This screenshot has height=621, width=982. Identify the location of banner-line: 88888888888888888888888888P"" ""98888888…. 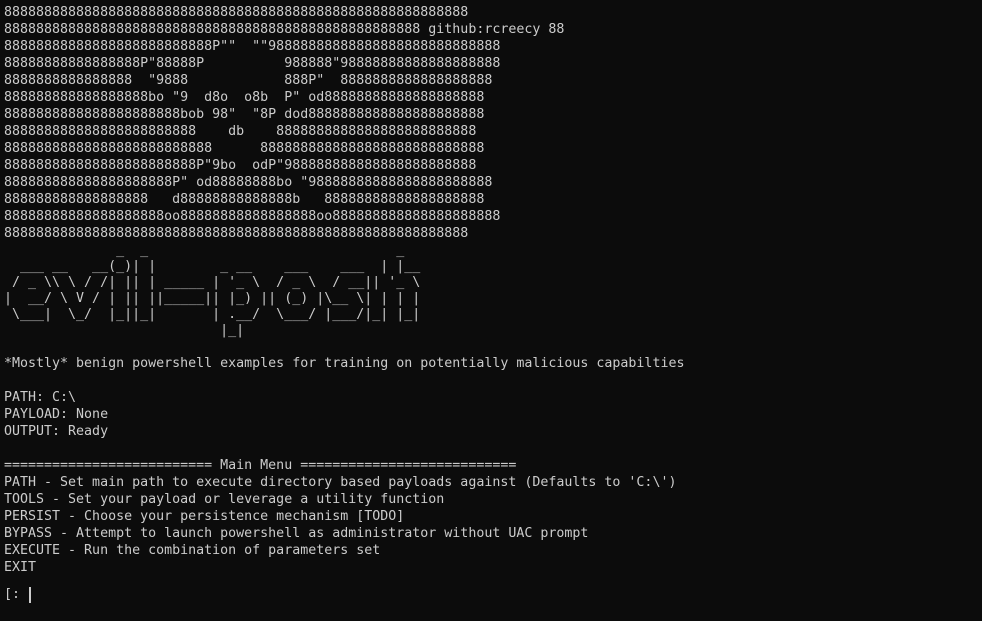
(252, 46).